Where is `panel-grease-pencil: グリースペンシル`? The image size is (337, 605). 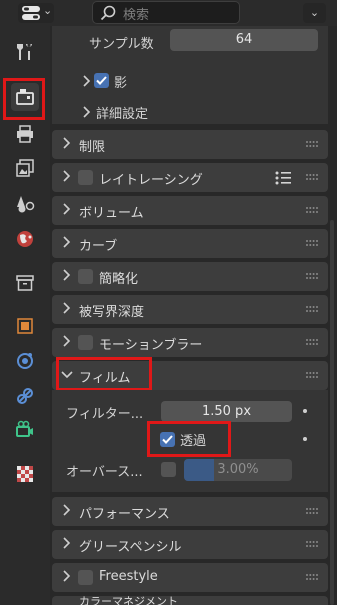 panel-grease-pencil: グリースペンシル is located at coordinates (190, 544).